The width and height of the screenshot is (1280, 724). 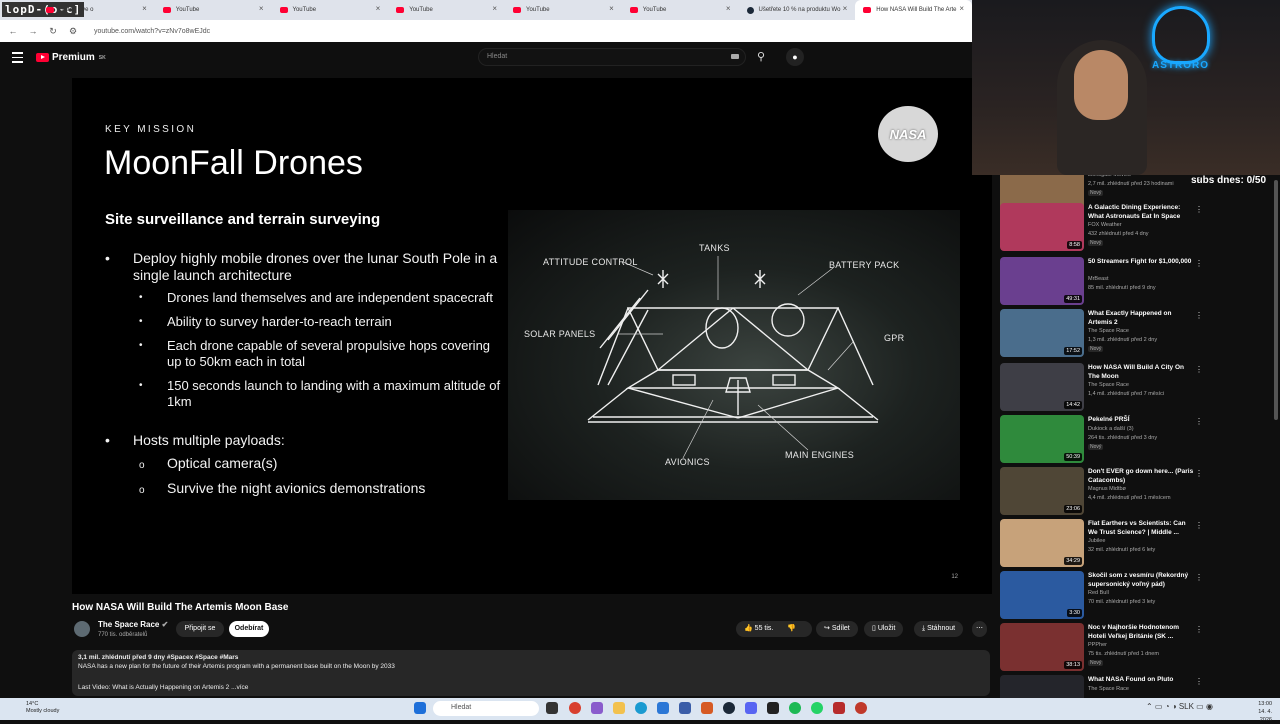 I want to click on video-title: What Exactly Happened on Artemis 2, so click(x=1141, y=318).